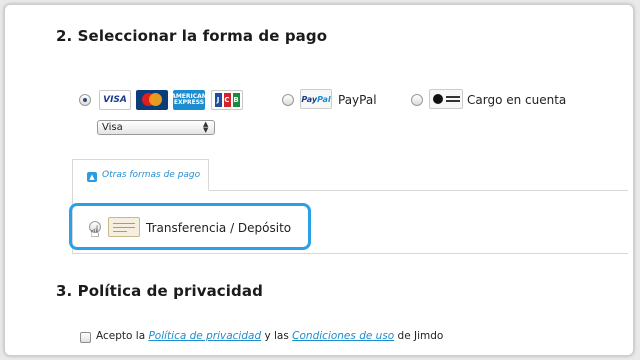 The width and height of the screenshot is (640, 360). Describe the element at coordinates (316, 99) in the screenshot. I see `paypal-logo: Pay Pal` at that location.